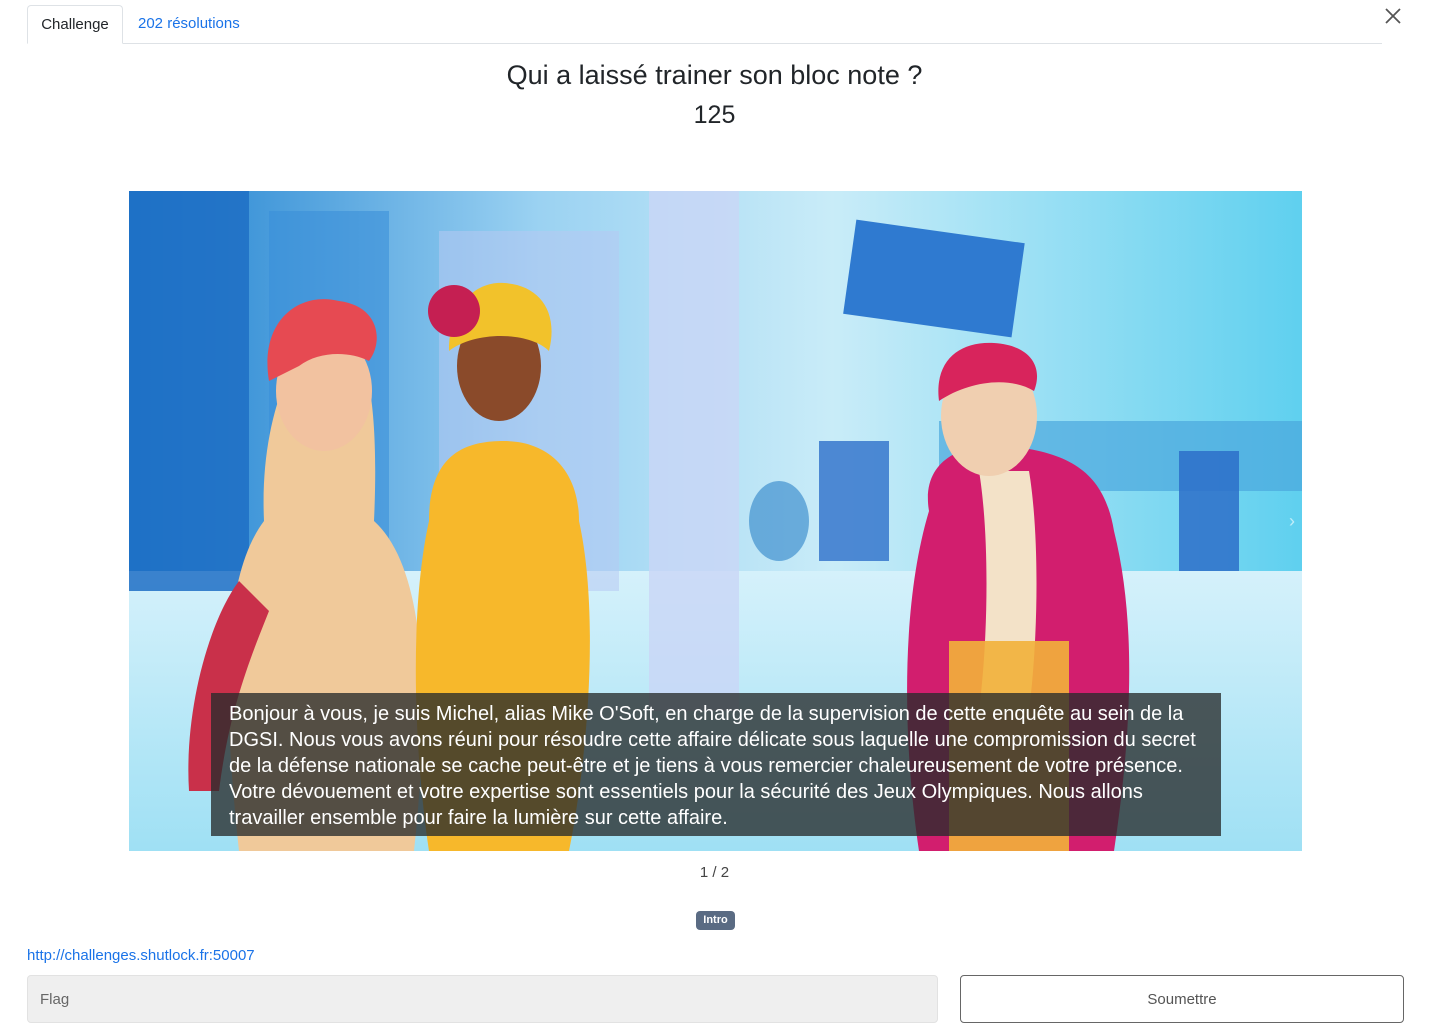 The width and height of the screenshot is (1429, 1034). Describe the element at coordinates (714, 115) in the screenshot. I see `challenge-points: 125` at that location.